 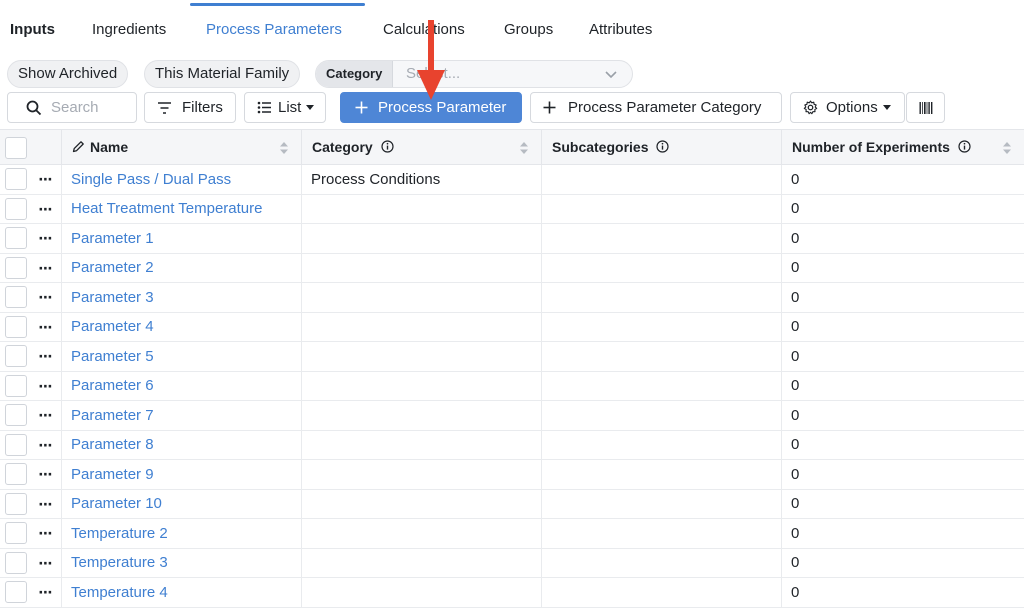 I want to click on search-placeholder: Search, so click(x=75, y=107).